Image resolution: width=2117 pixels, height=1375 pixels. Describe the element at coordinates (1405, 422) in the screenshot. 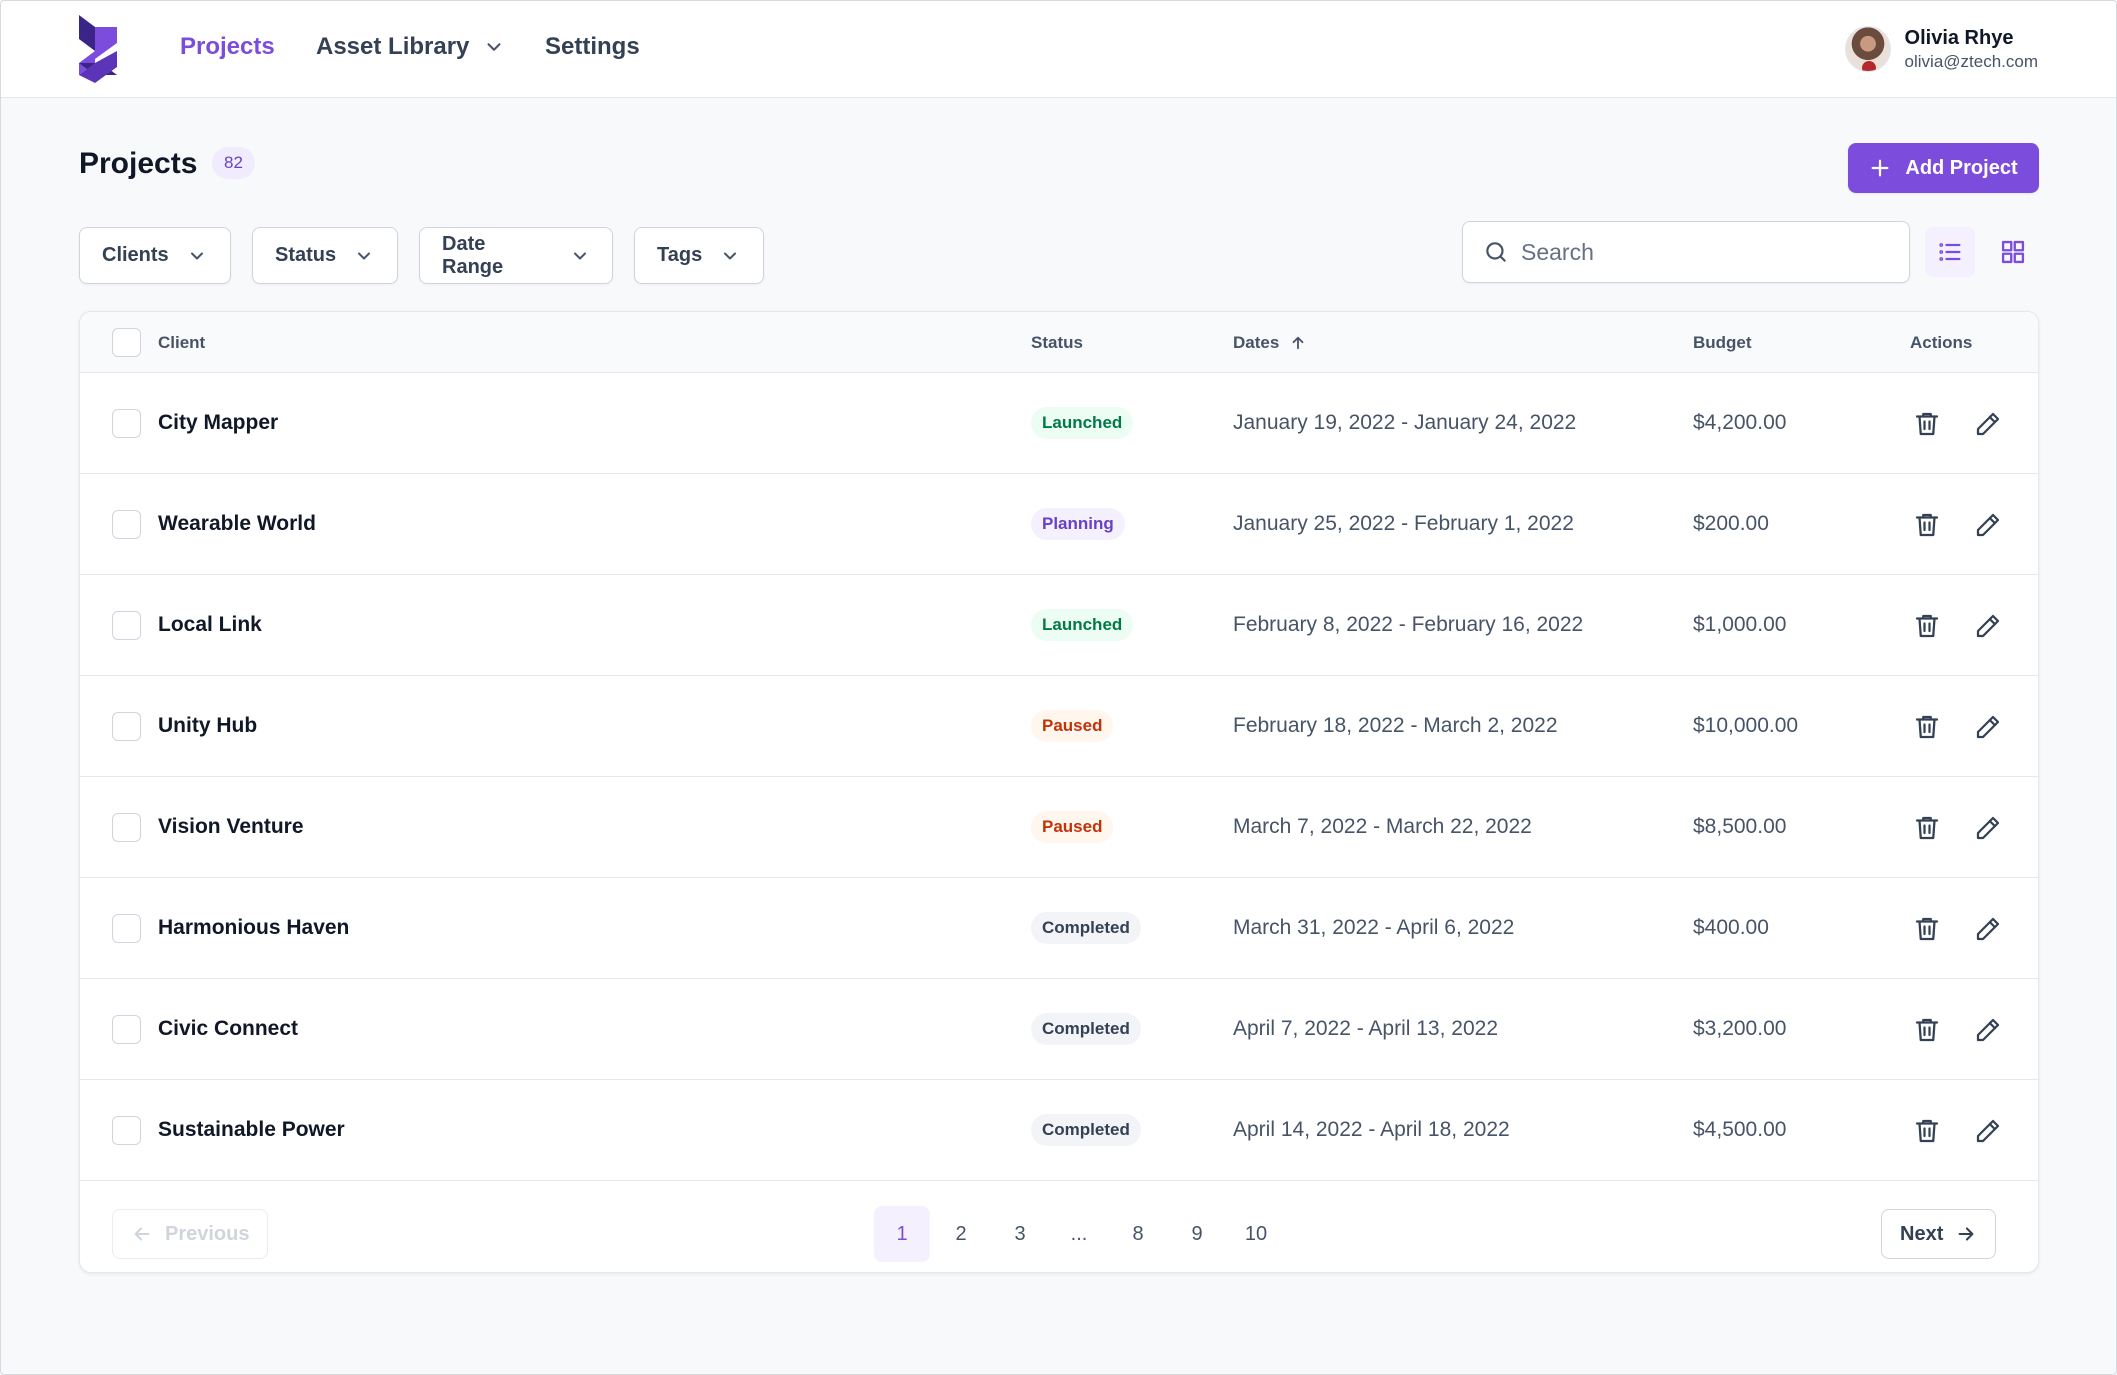

I see `date-range: January 19, 2022 - January 24, 2022` at that location.